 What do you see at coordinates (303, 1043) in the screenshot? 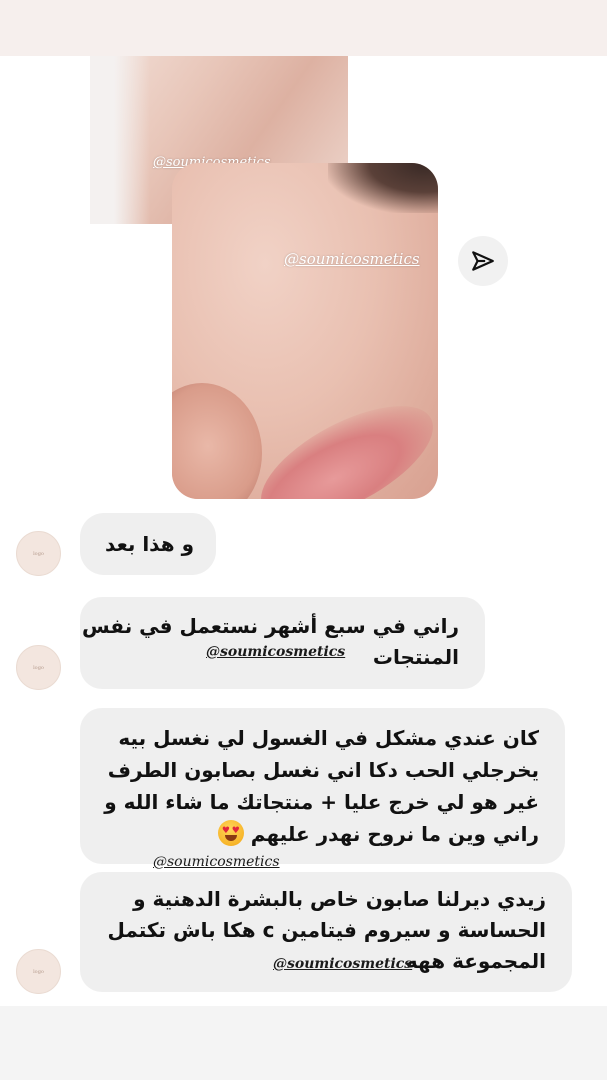
I see `story-bottom-band` at bounding box center [303, 1043].